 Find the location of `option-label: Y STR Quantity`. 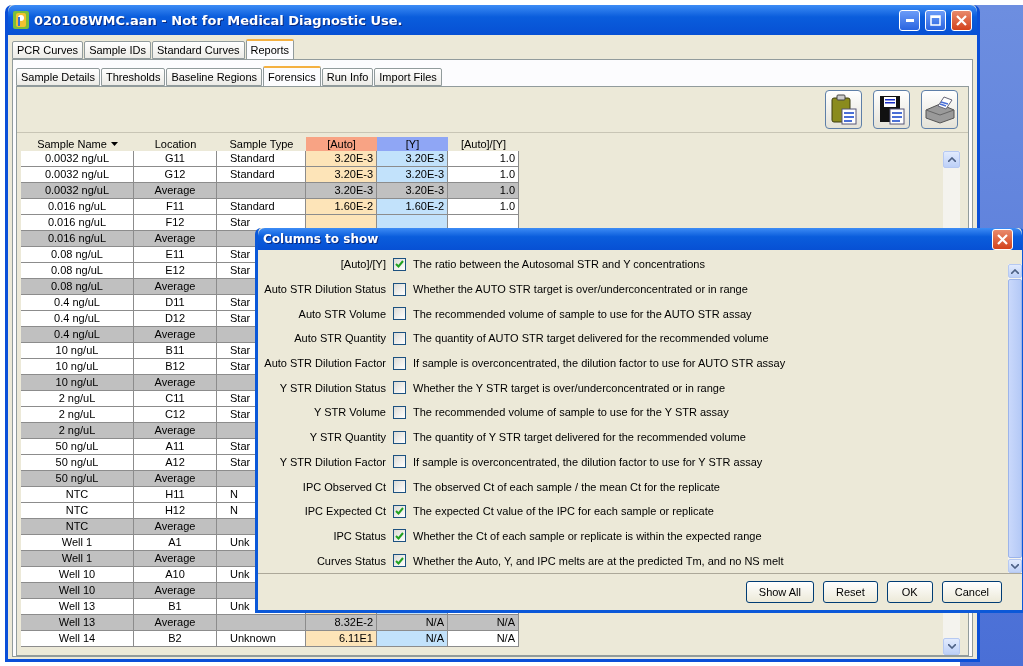

option-label: Y STR Quantity is located at coordinates (347, 437).